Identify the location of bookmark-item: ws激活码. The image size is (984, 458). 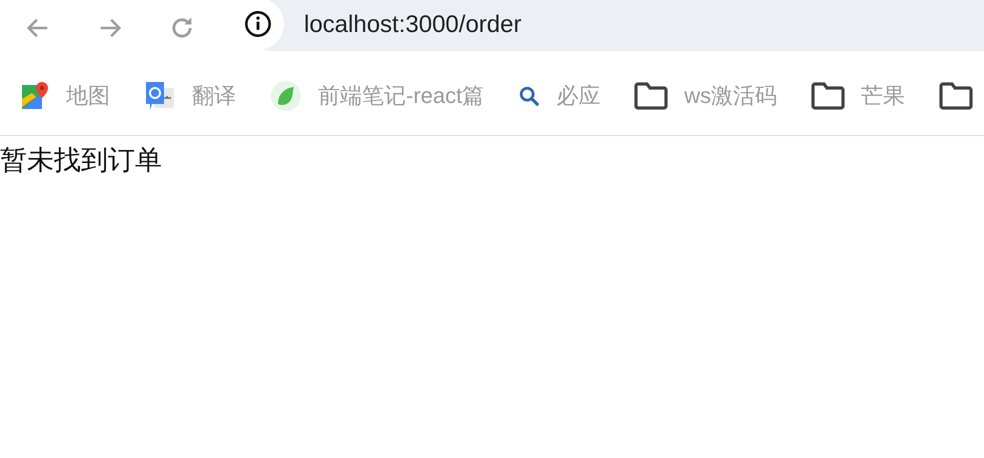
(706, 95).